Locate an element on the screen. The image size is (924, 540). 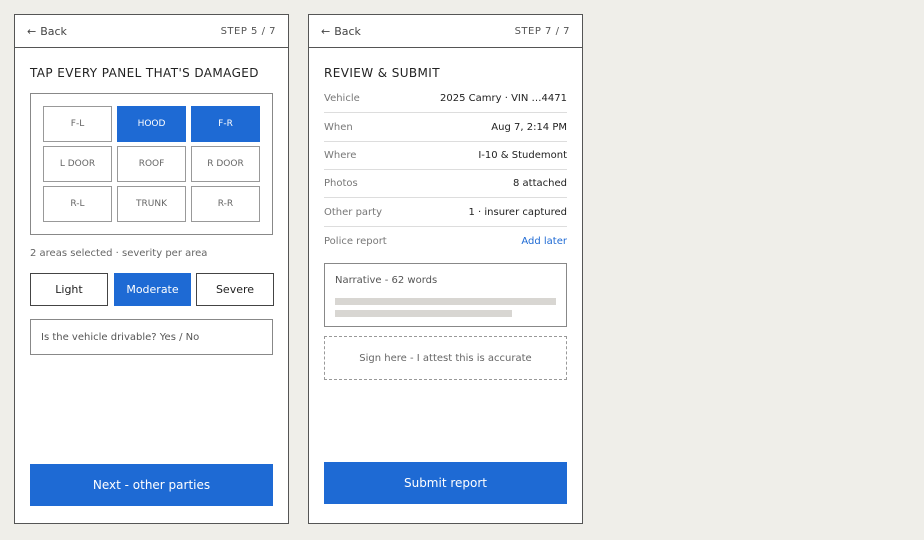
summary-row-photos: Photos 8 attached is located at coordinates (445, 184).